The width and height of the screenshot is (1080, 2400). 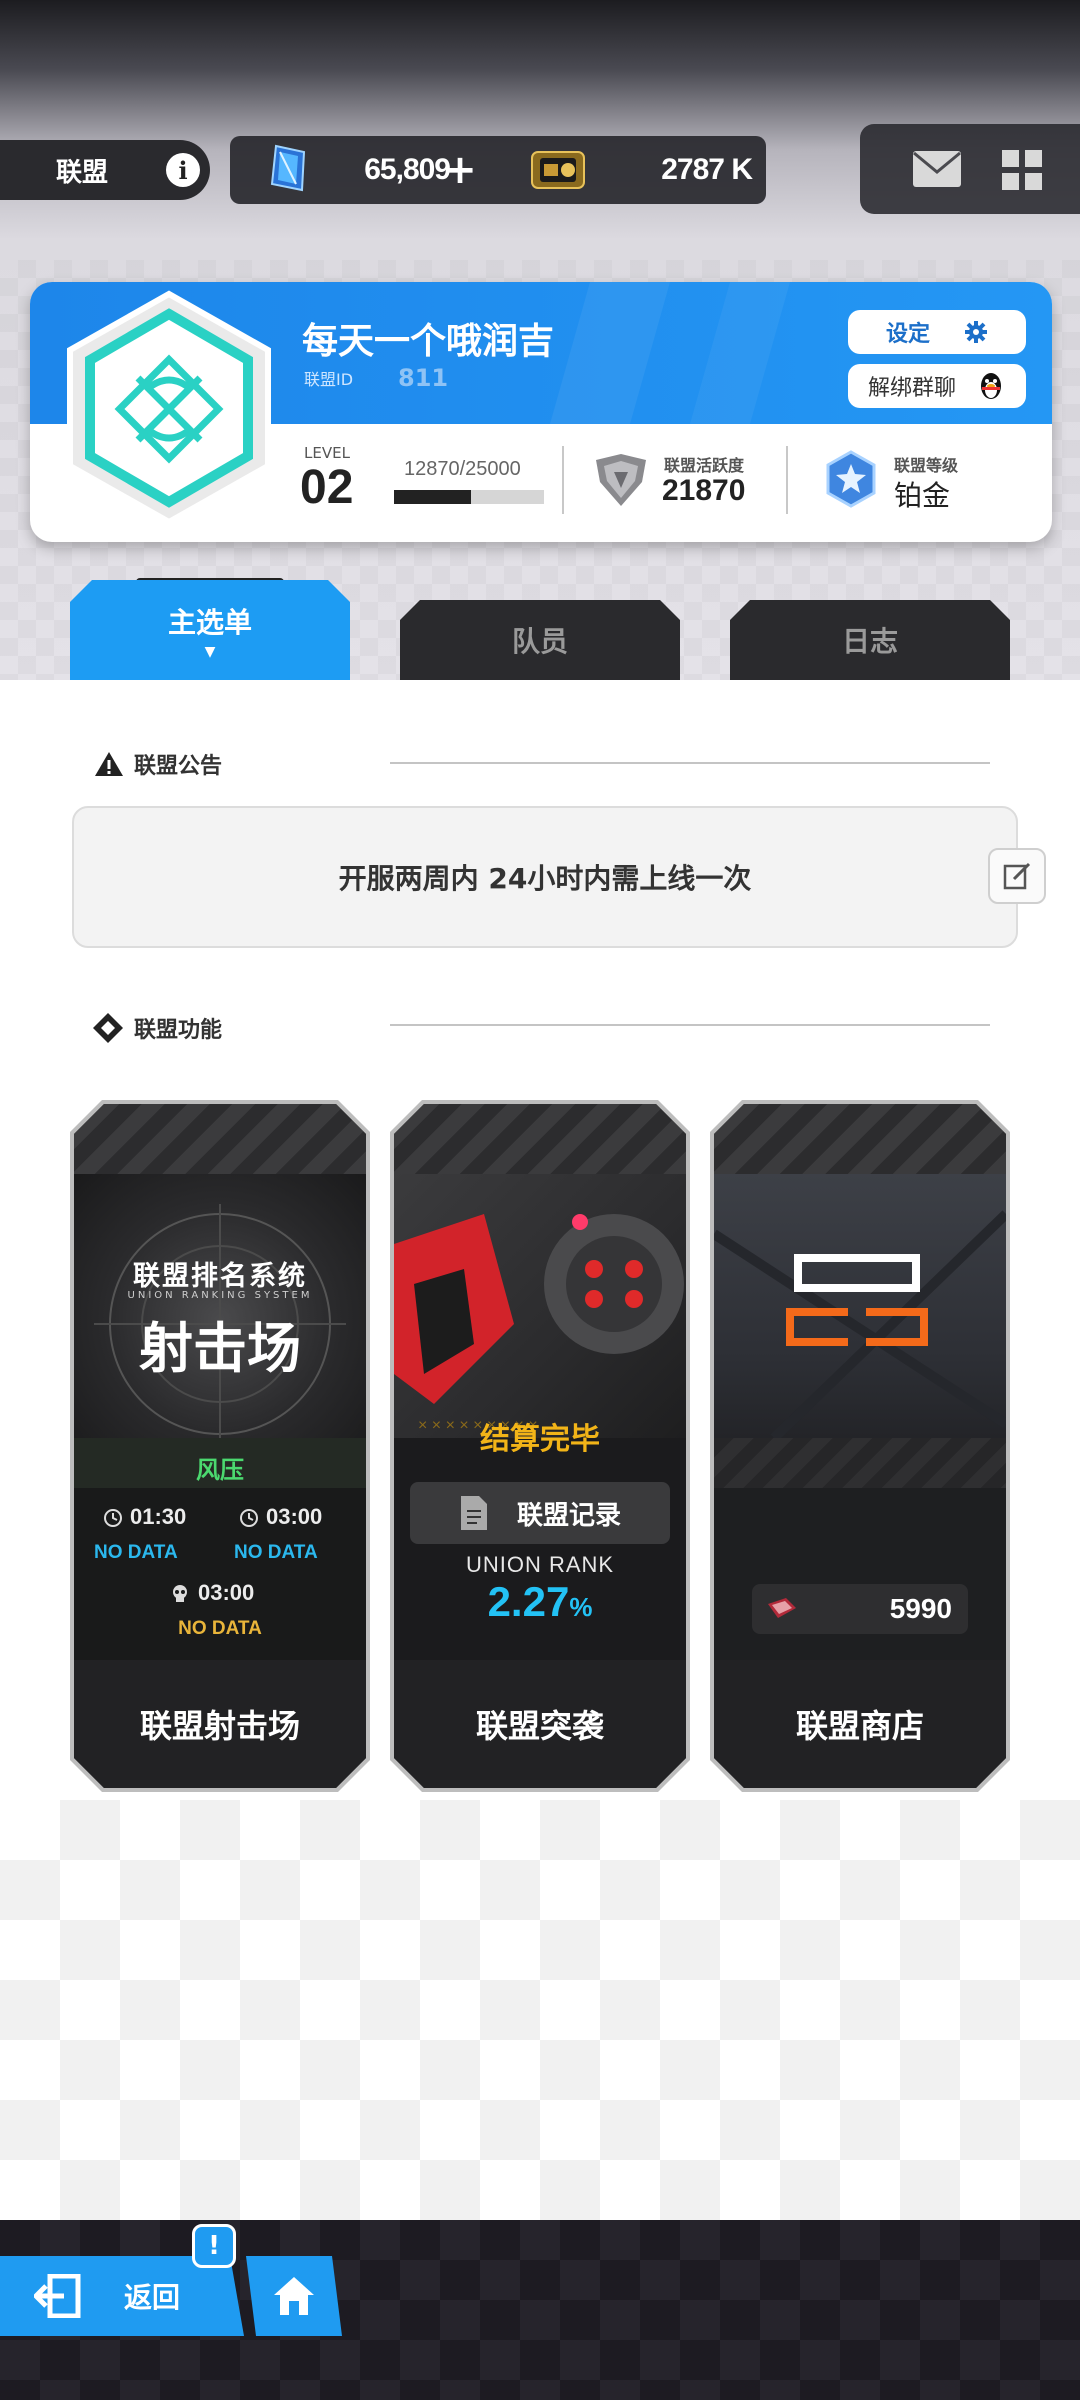 I want to click on union-rank-value: 2.27%, so click(x=540, y=1602).